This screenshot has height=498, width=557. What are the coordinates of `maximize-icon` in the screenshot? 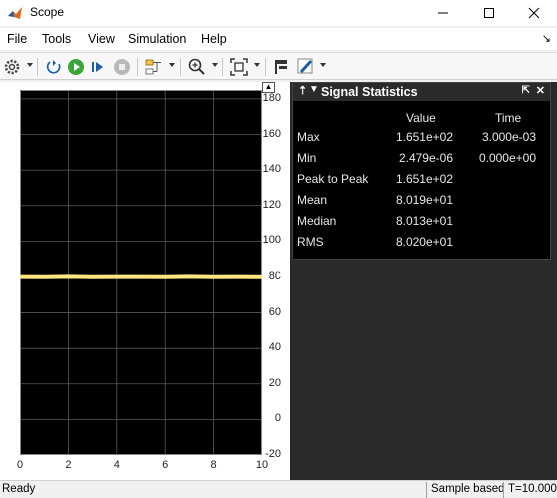 It's located at (489, 13).